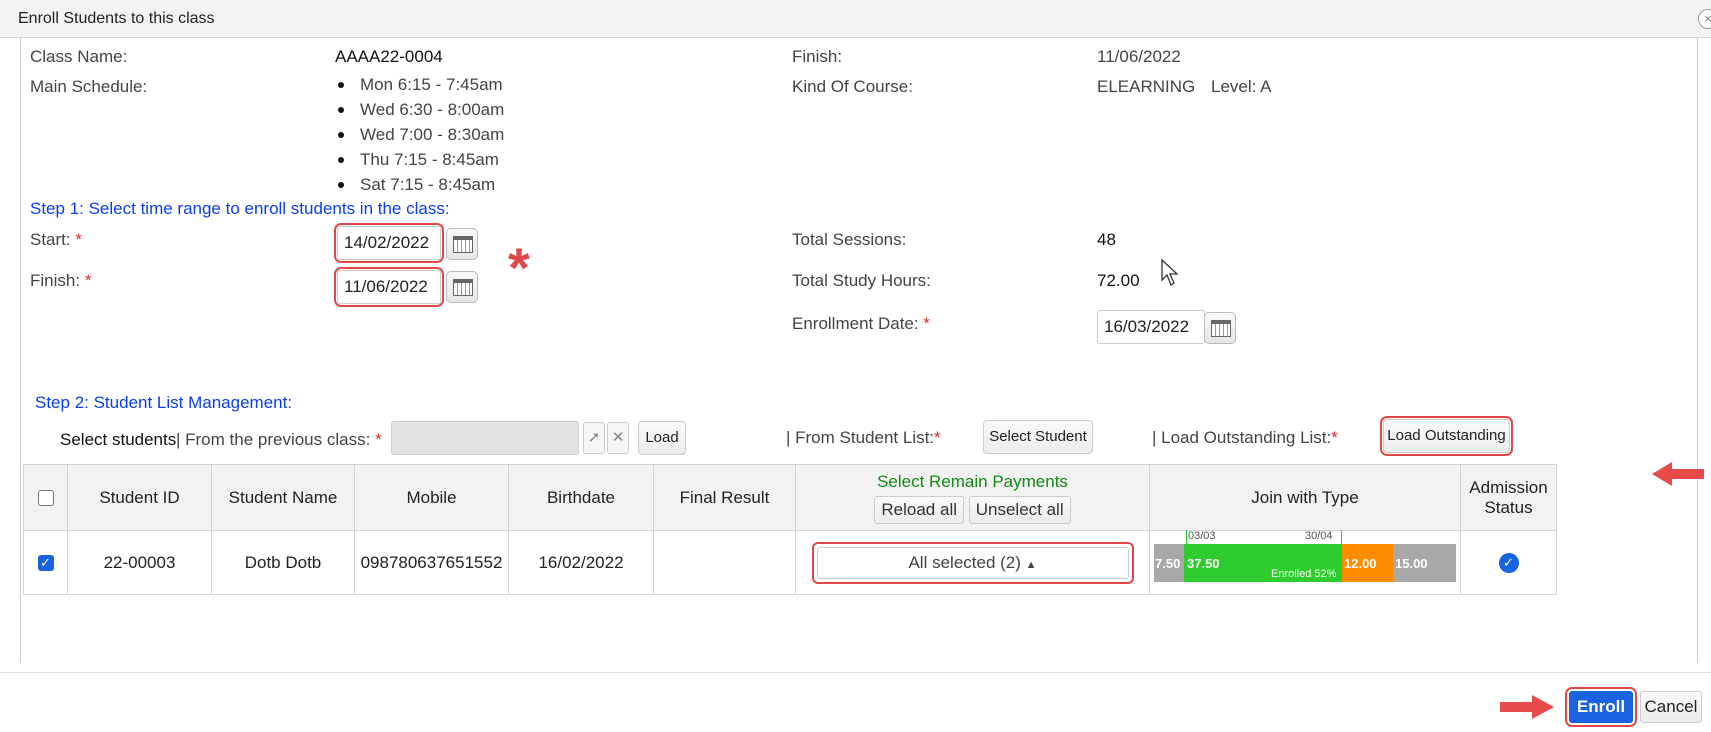  I want to click on col-student-name: Student Name, so click(283, 497).